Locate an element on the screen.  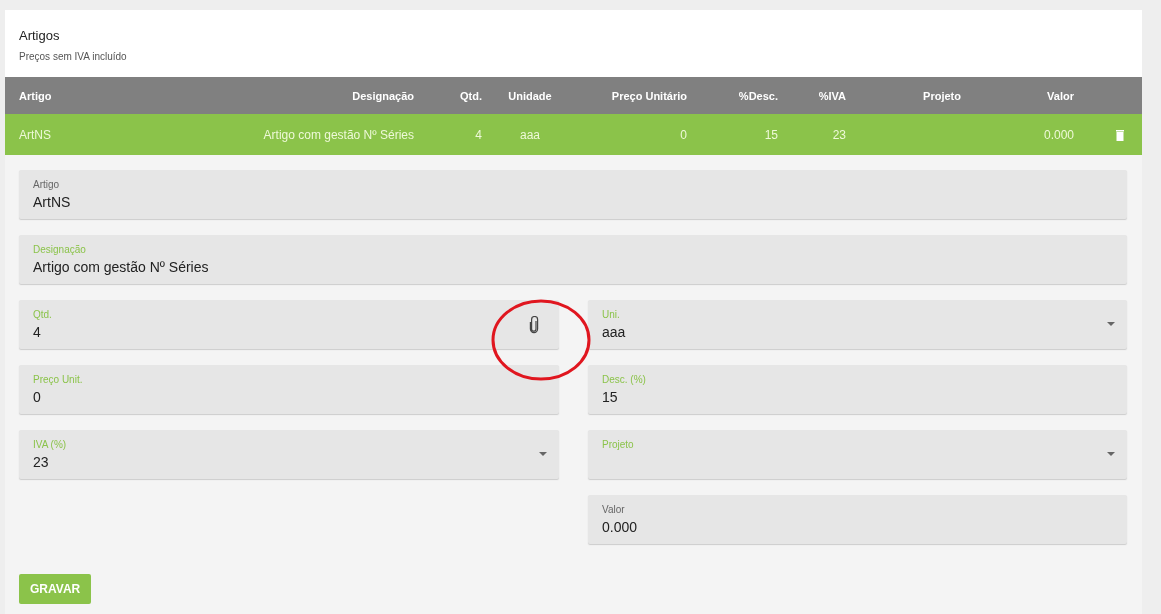
table-cell-text: 4 is located at coordinates (478, 134).